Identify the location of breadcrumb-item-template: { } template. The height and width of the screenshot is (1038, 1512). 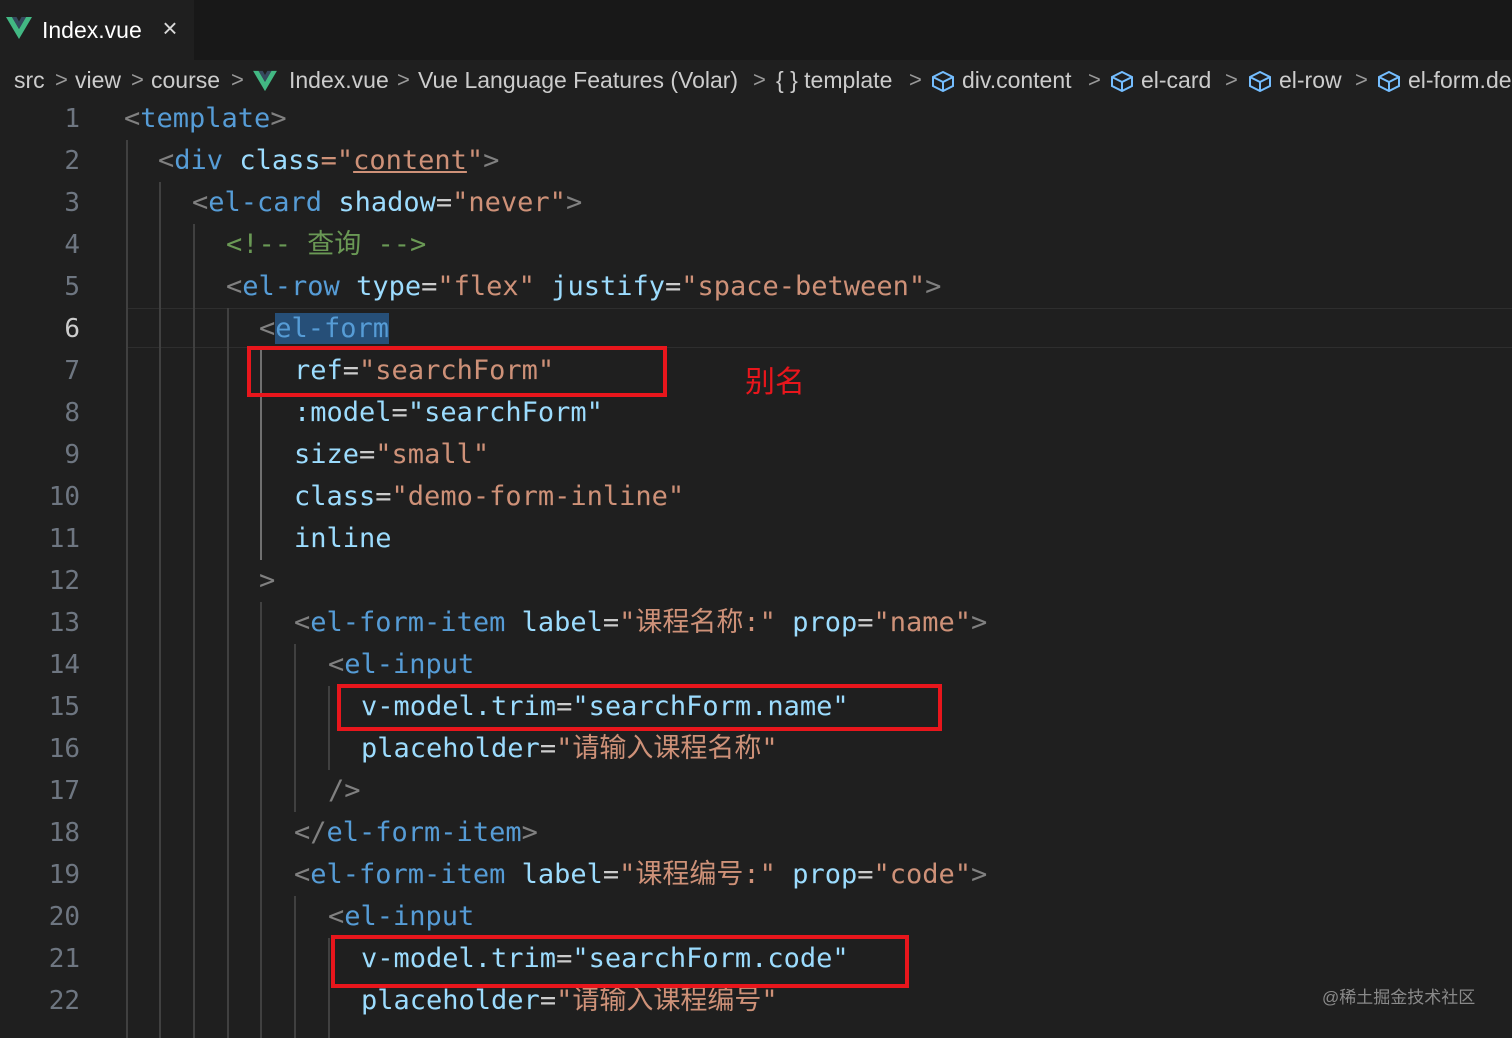
(834, 80).